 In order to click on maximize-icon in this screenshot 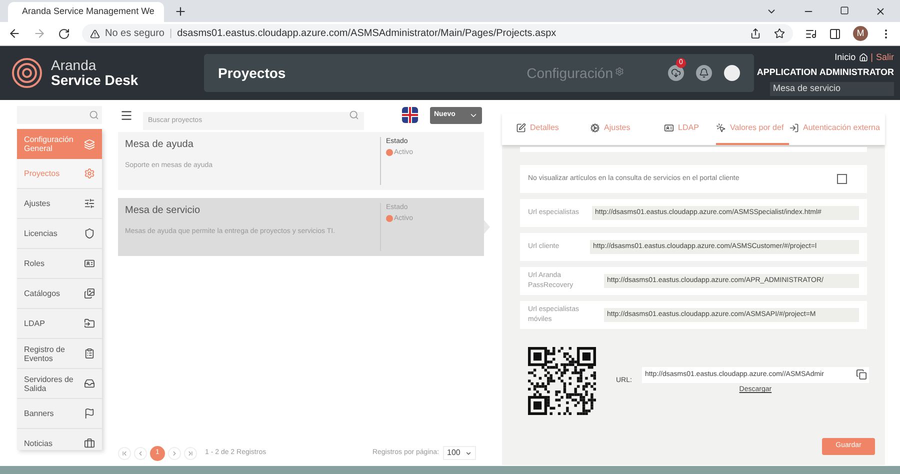, I will do `click(844, 10)`.